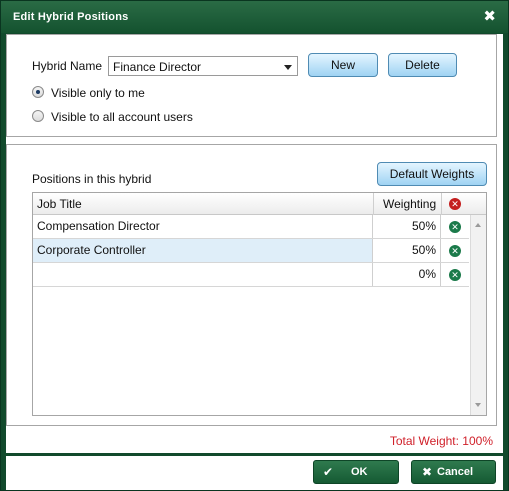 This screenshot has height=491, width=509. Describe the element at coordinates (71, 17) in the screenshot. I see `dialog-title: Edit Hybrid Positions` at that location.